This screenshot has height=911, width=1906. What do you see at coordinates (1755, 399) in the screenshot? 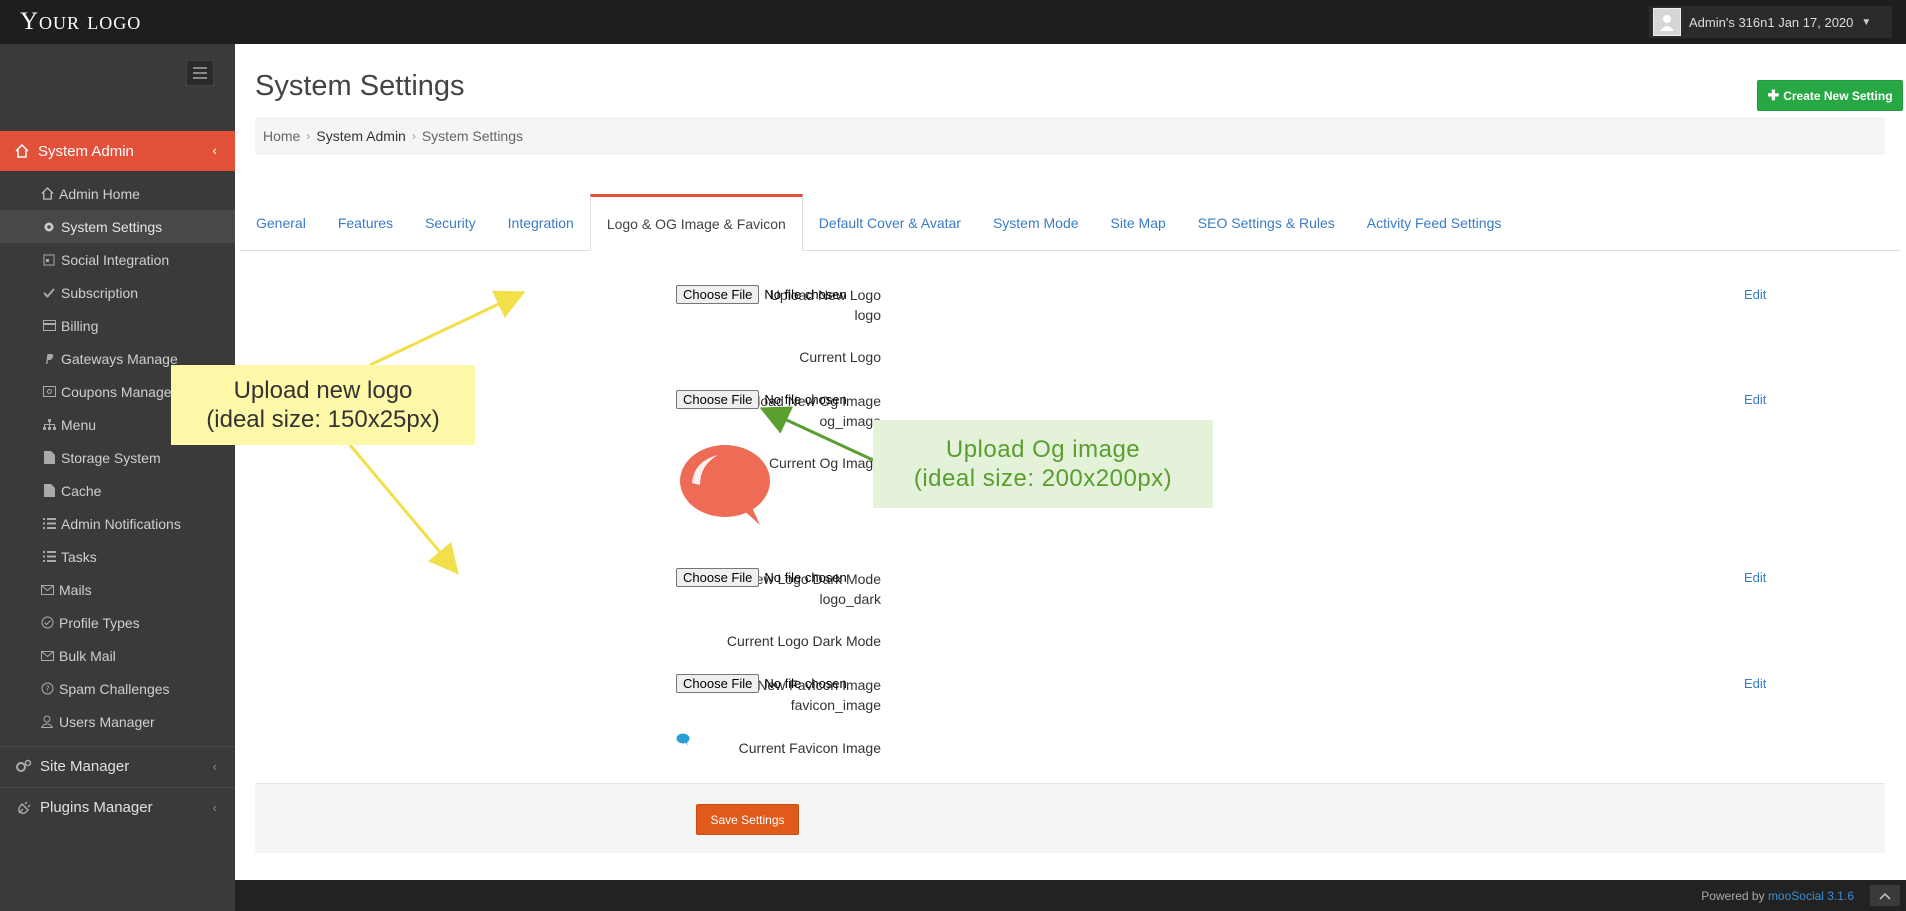
I see `edit-og-link: Edit` at bounding box center [1755, 399].